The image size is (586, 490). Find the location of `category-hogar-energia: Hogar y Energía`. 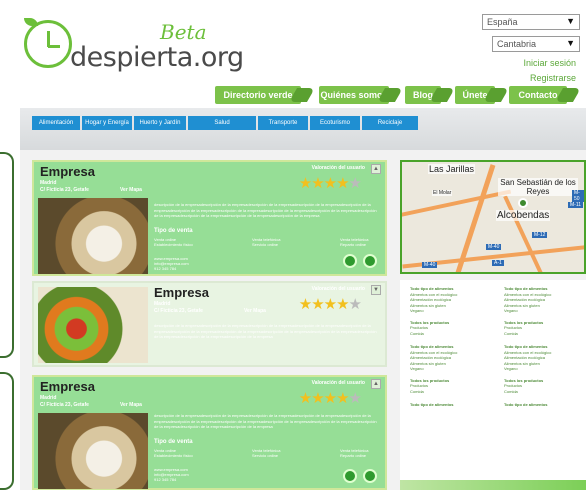

category-hogar-energia: Hogar y Energía is located at coordinates (107, 123).